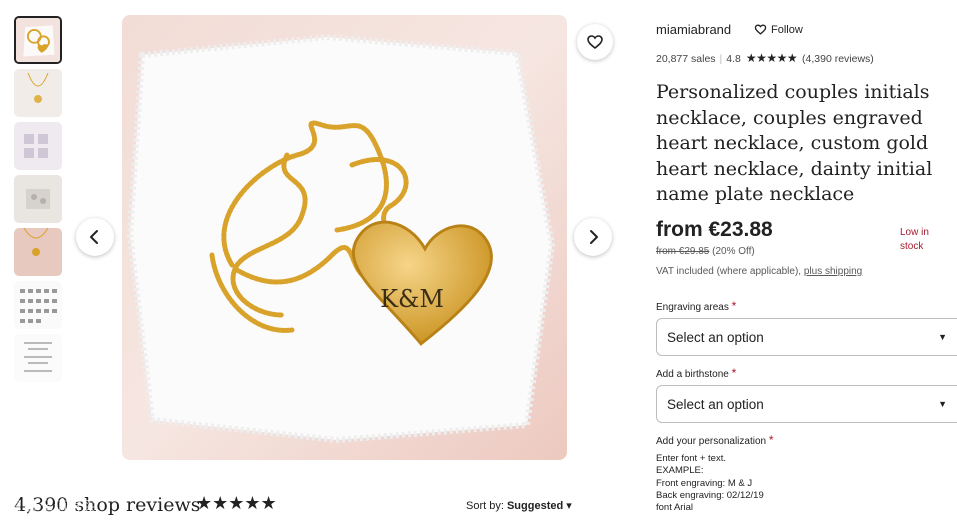  What do you see at coordinates (711, 441) in the screenshot?
I see `personalization-text: Add your personalization` at bounding box center [711, 441].